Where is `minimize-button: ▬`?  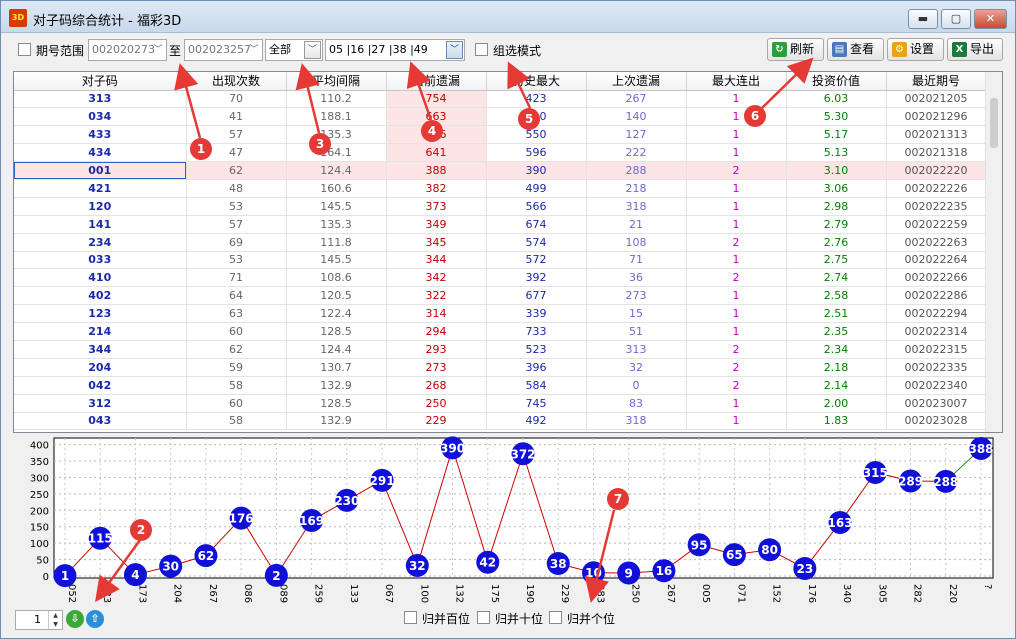 minimize-button: ▬ is located at coordinates (923, 19).